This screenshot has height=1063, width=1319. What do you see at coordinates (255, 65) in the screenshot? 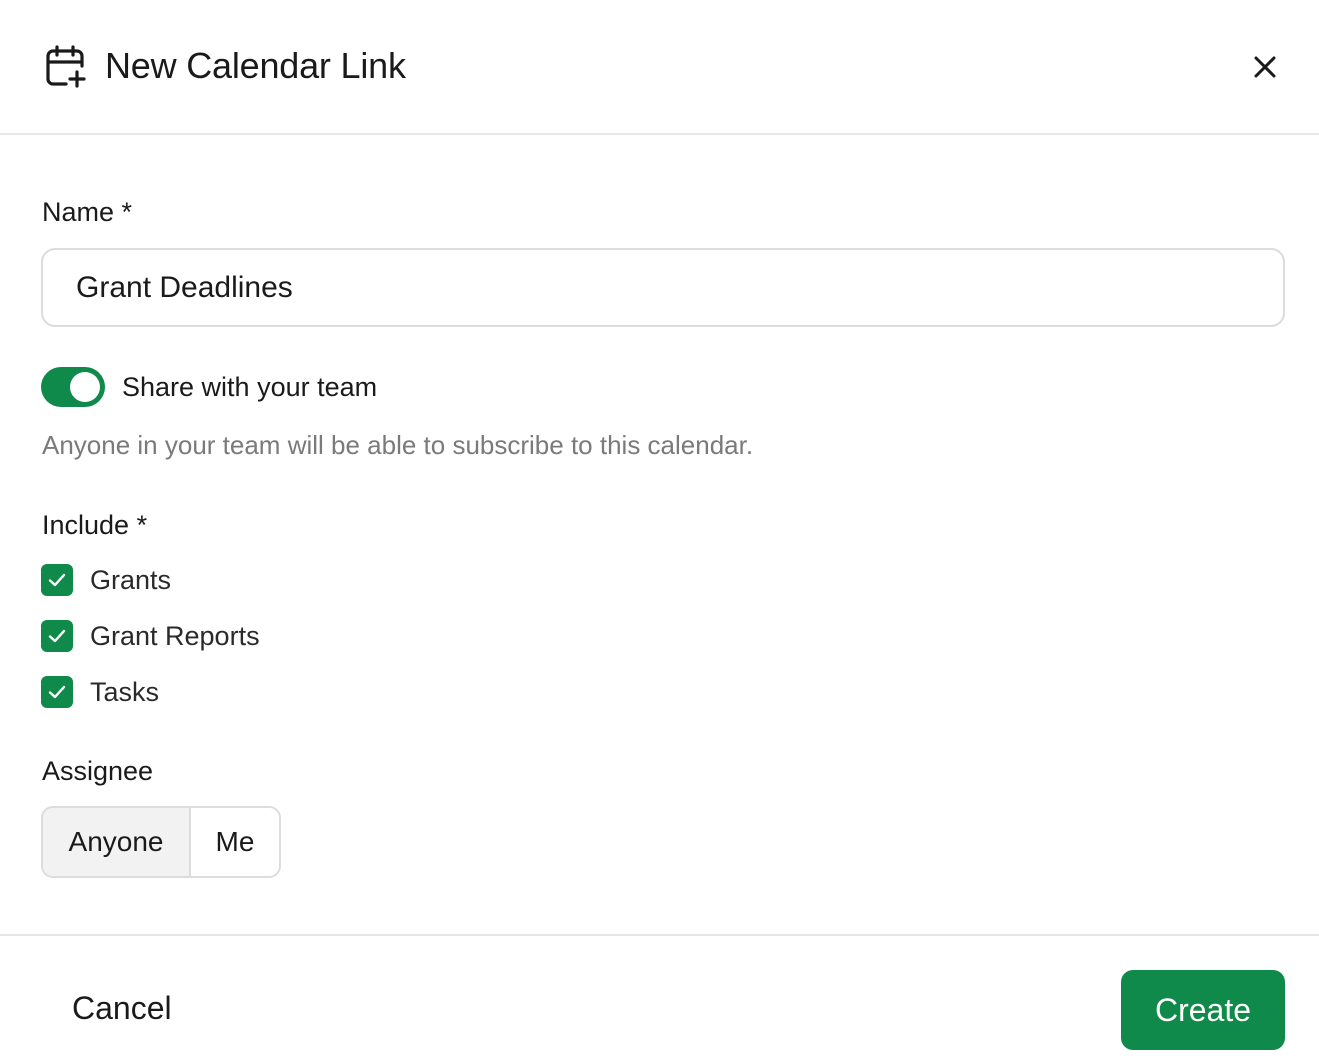
I see `dialog-title: New Calendar Link` at bounding box center [255, 65].